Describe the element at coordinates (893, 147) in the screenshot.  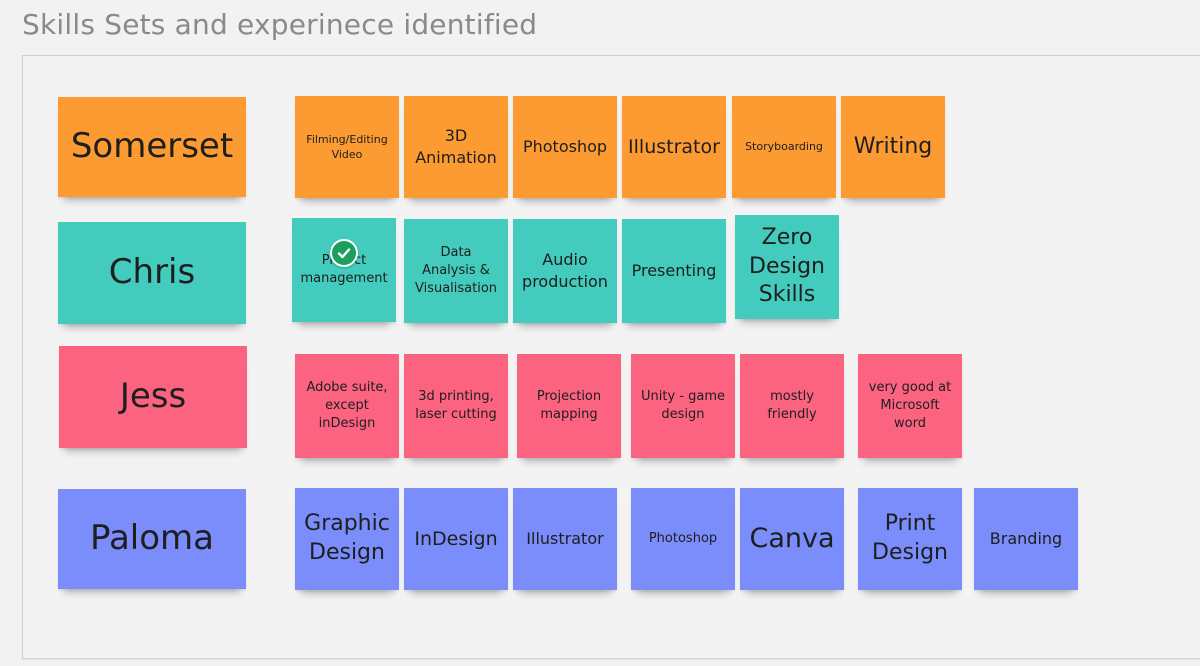
I see `skill-note: Writing` at that location.